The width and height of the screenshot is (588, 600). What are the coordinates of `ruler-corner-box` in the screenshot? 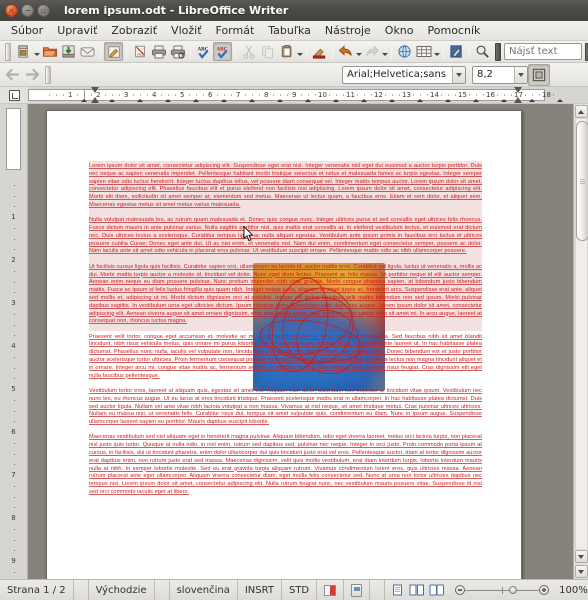 It's located at (14, 95).